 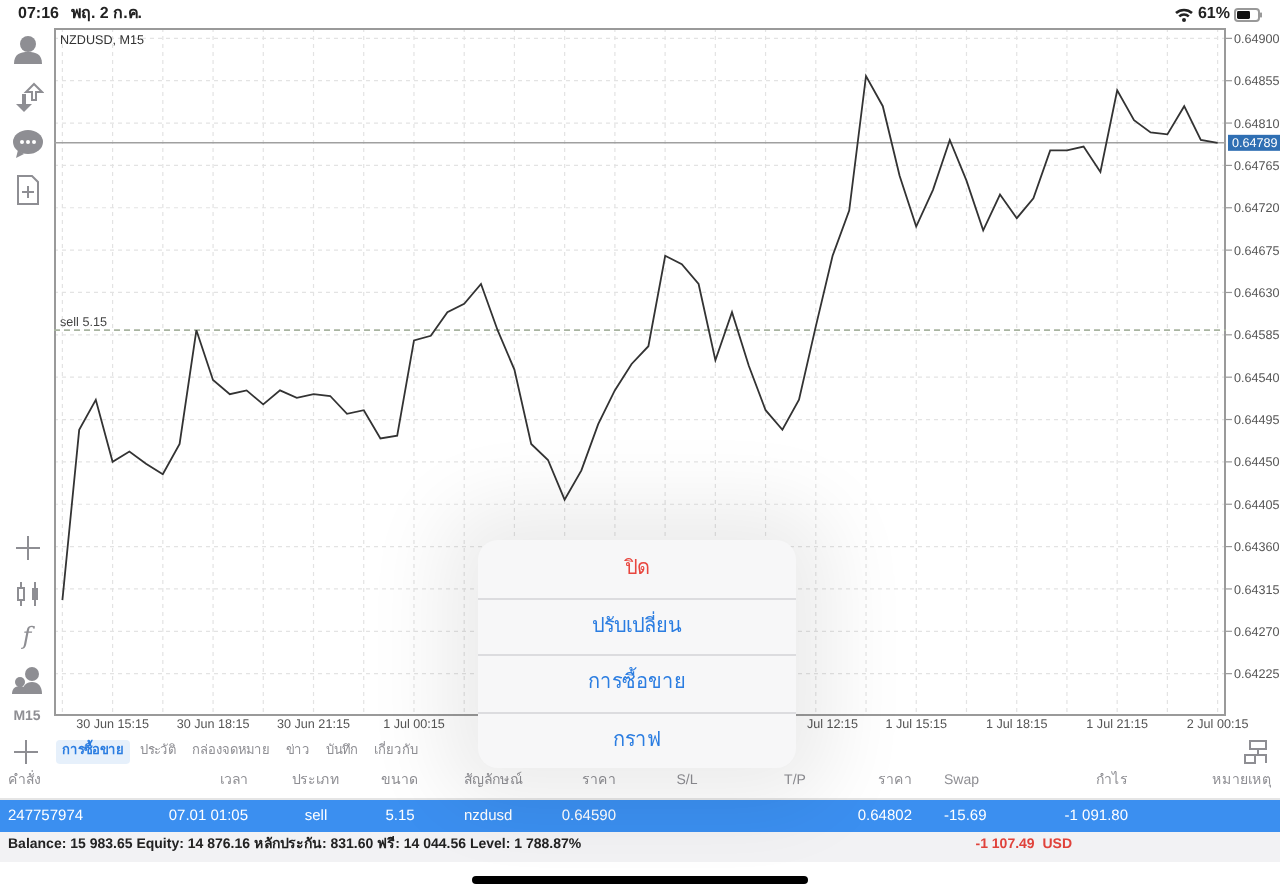 I want to click on crosshair-icon, so click(x=27, y=547).